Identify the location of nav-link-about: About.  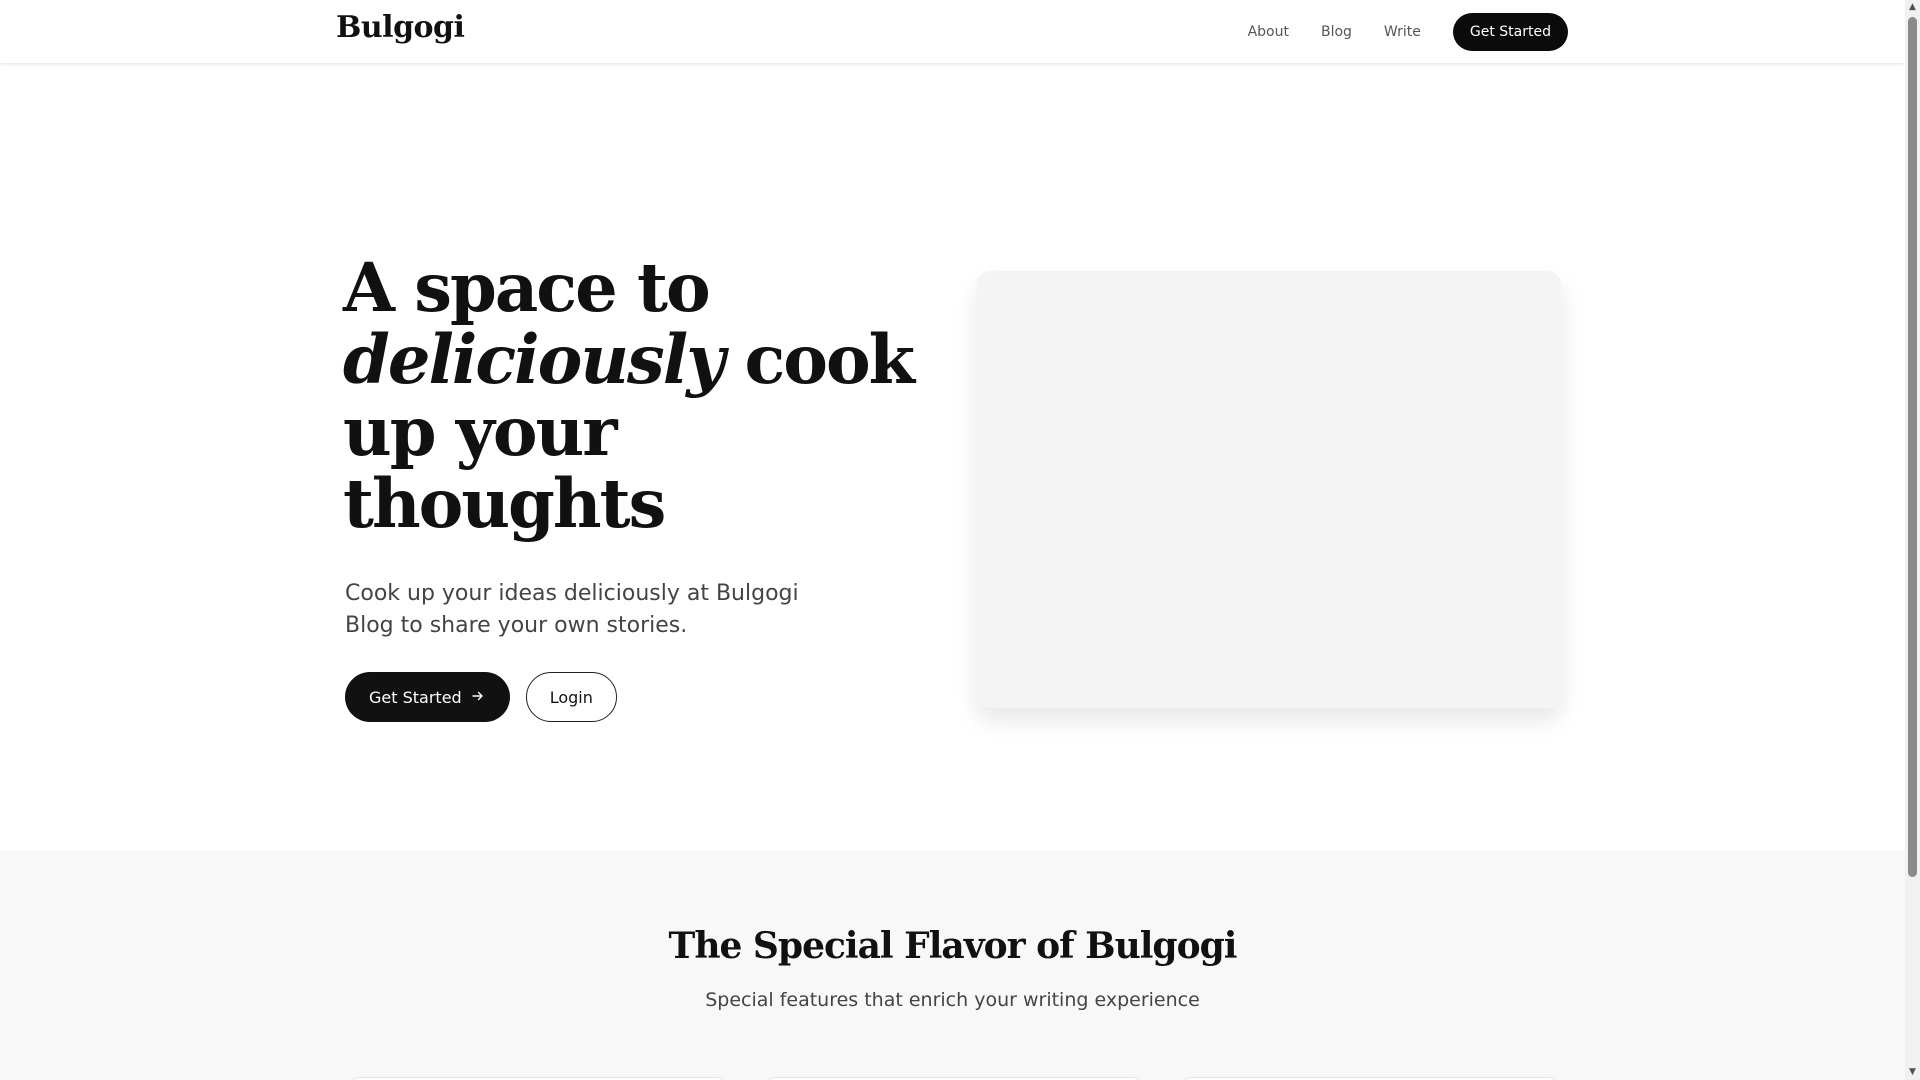
(1268, 32).